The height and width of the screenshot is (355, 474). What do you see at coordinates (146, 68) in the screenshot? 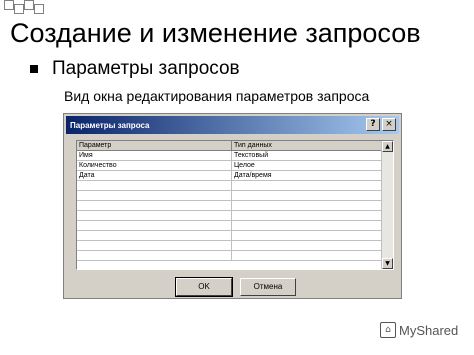
I see `bullet-text: Параметры запросов` at bounding box center [146, 68].